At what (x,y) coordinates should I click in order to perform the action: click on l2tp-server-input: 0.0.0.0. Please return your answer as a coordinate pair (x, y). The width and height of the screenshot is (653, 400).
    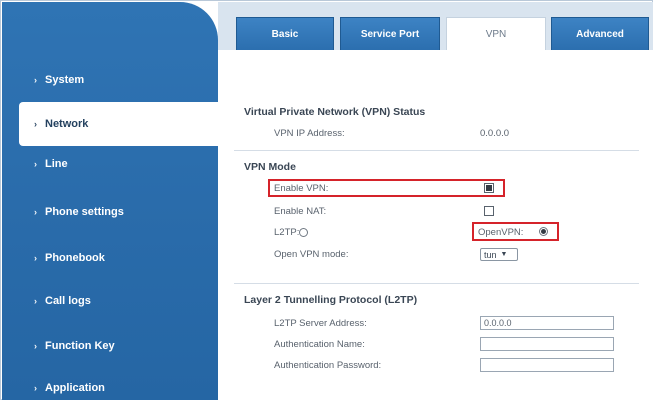
    Looking at the image, I should click on (547, 323).